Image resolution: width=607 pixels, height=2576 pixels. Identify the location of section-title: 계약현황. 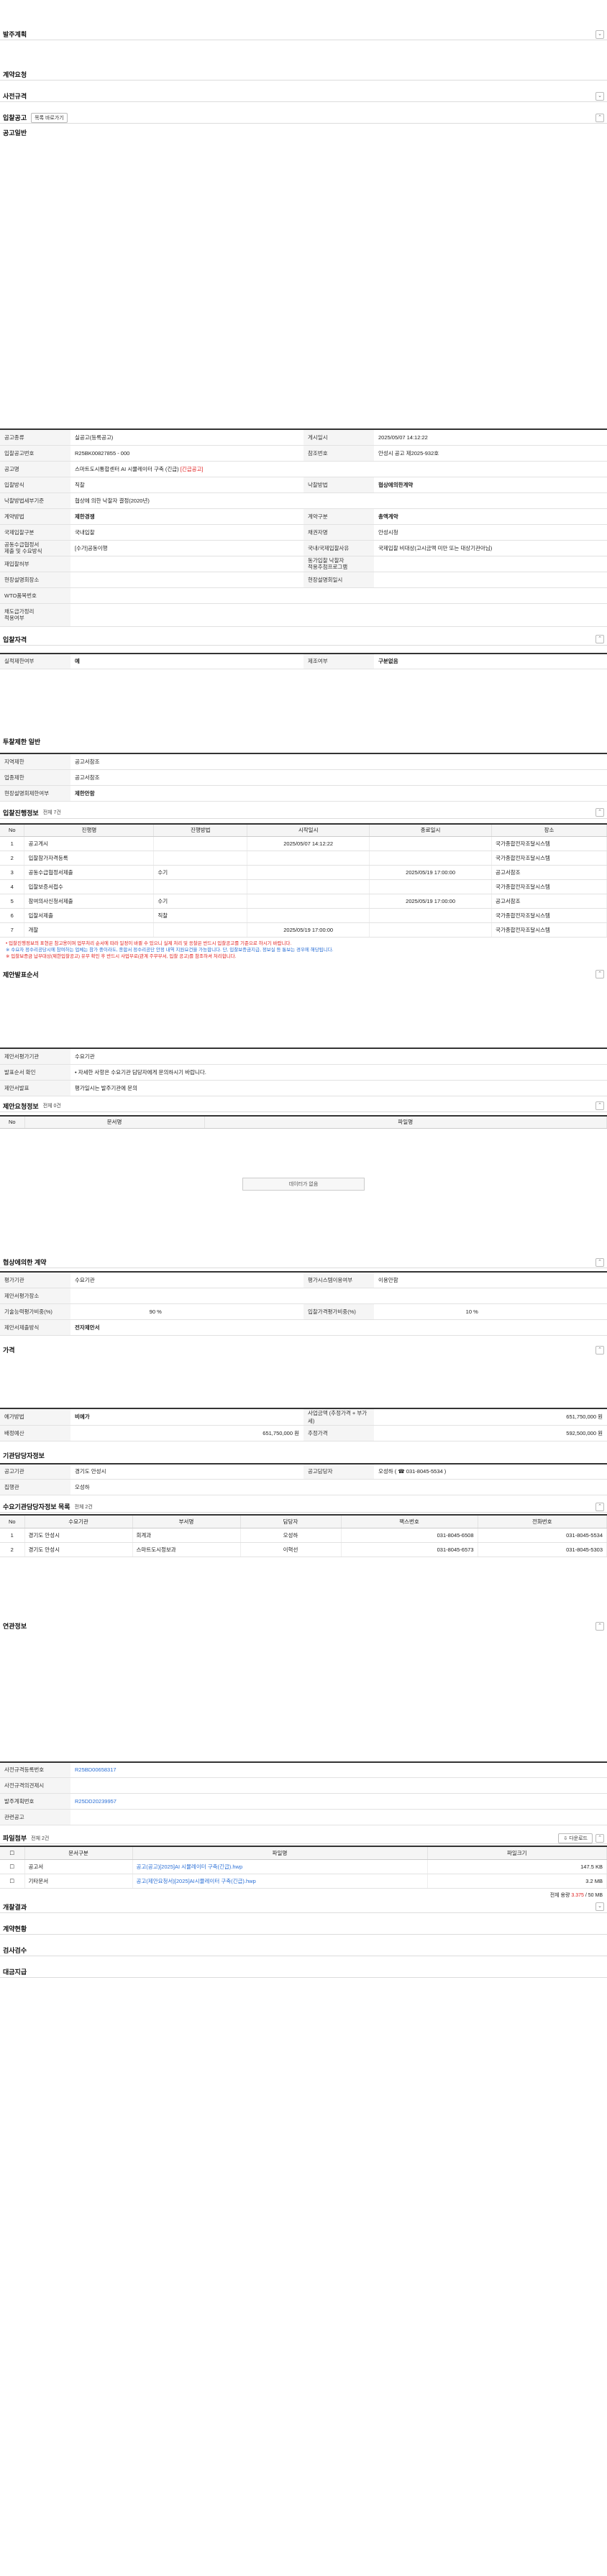
(15, 1929).